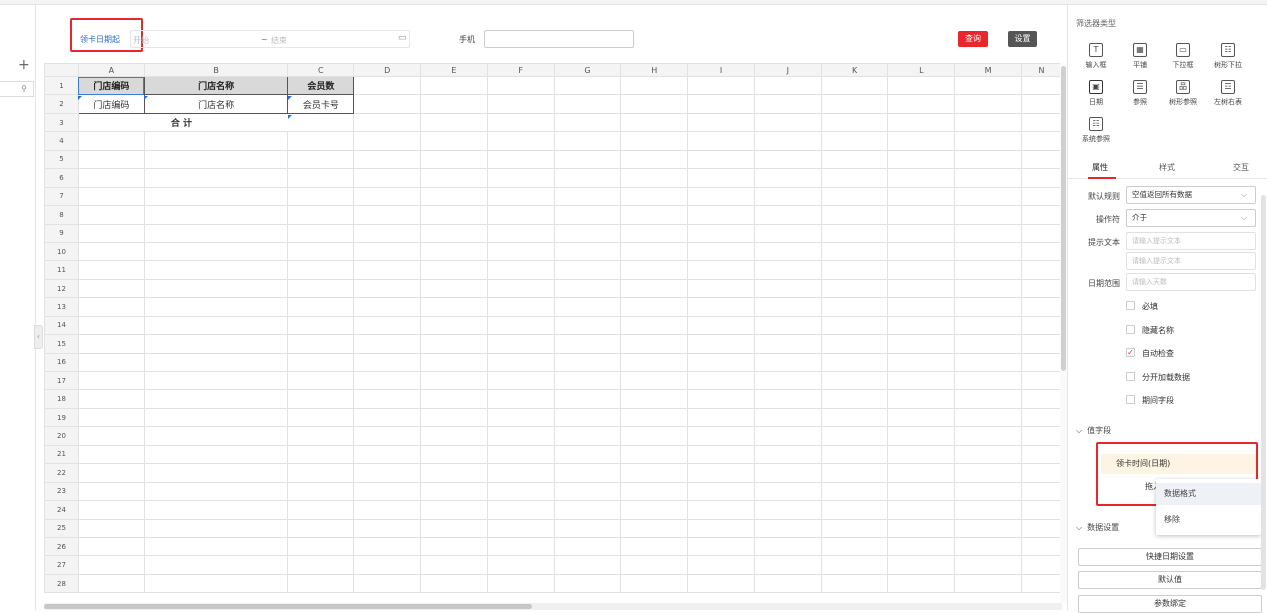  I want to click on data-settings-section: ⌵ 数据设置, so click(1097, 527).